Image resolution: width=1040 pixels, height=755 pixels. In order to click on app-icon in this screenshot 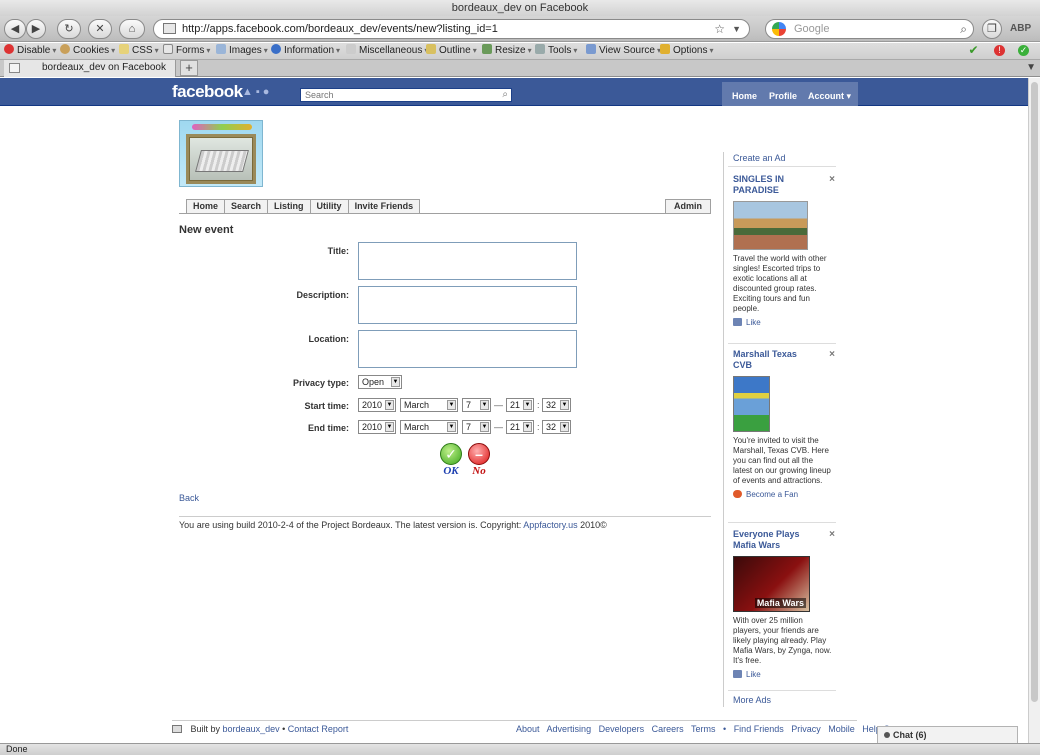, I will do `click(177, 729)`.